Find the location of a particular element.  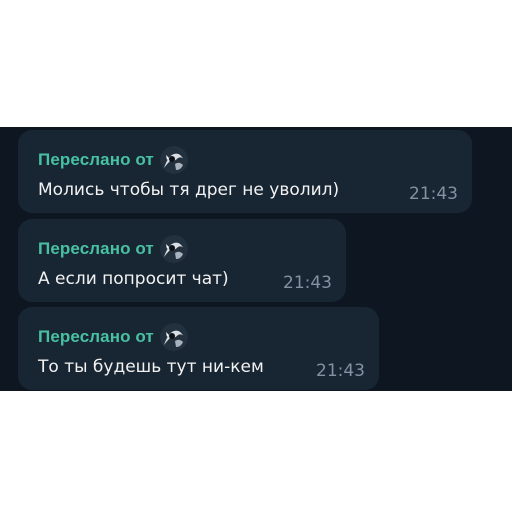

message-bubble: Переслано от А если попросит чат) 21:43 is located at coordinates (182, 260).